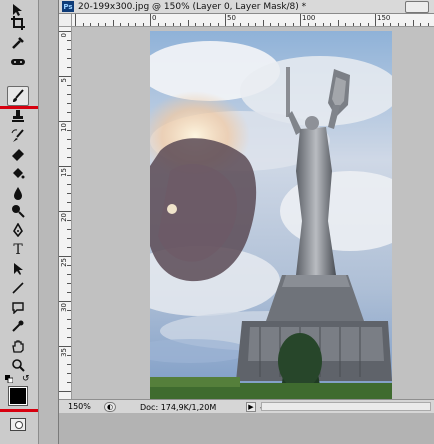 The image size is (434, 444). Describe the element at coordinates (18, 96) in the screenshot. I see `brush-tool-icon` at that location.